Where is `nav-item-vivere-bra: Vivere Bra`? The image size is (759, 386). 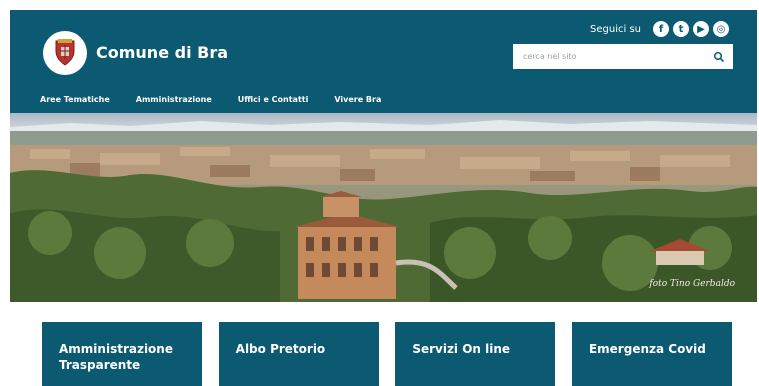 nav-item-vivere-bra: Vivere Bra is located at coordinates (357, 99).